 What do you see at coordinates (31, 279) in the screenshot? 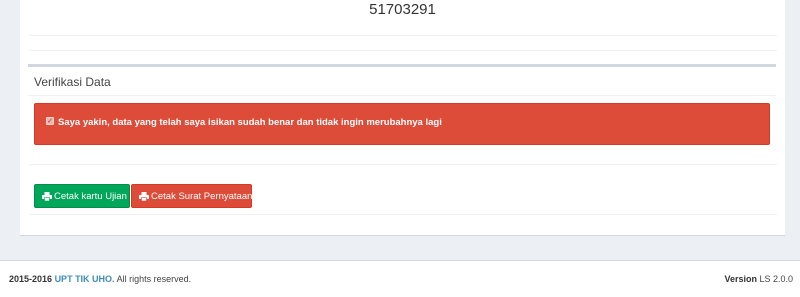
I see `footer-years: 2015-2016` at bounding box center [31, 279].